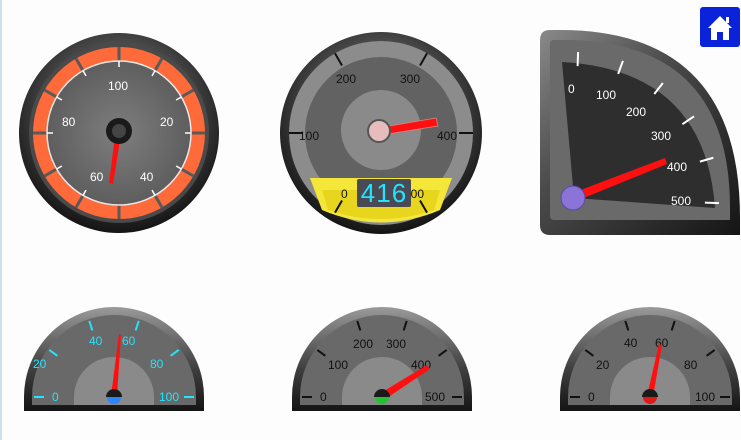 The height and width of the screenshot is (440, 741). What do you see at coordinates (640, 132) in the screenshot?
I see `gauge-quarter-dial: 0 100 200 300 400 500` at bounding box center [640, 132].